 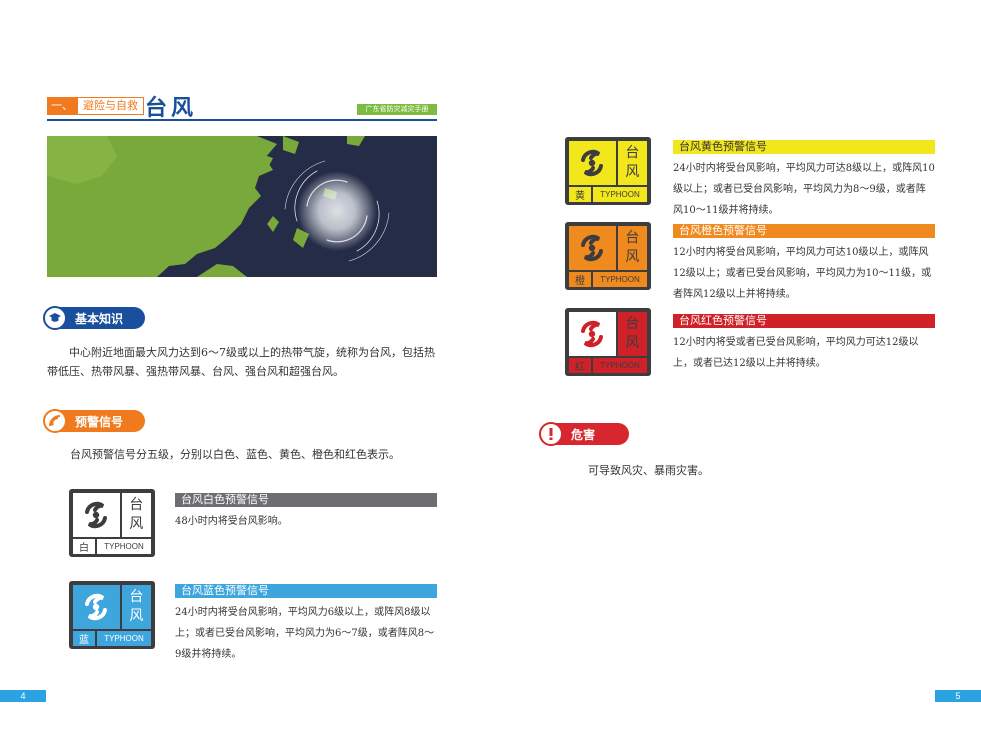 I want to click on signal-icon-4: 台风红 TYPHOON, so click(x=608, y=342).